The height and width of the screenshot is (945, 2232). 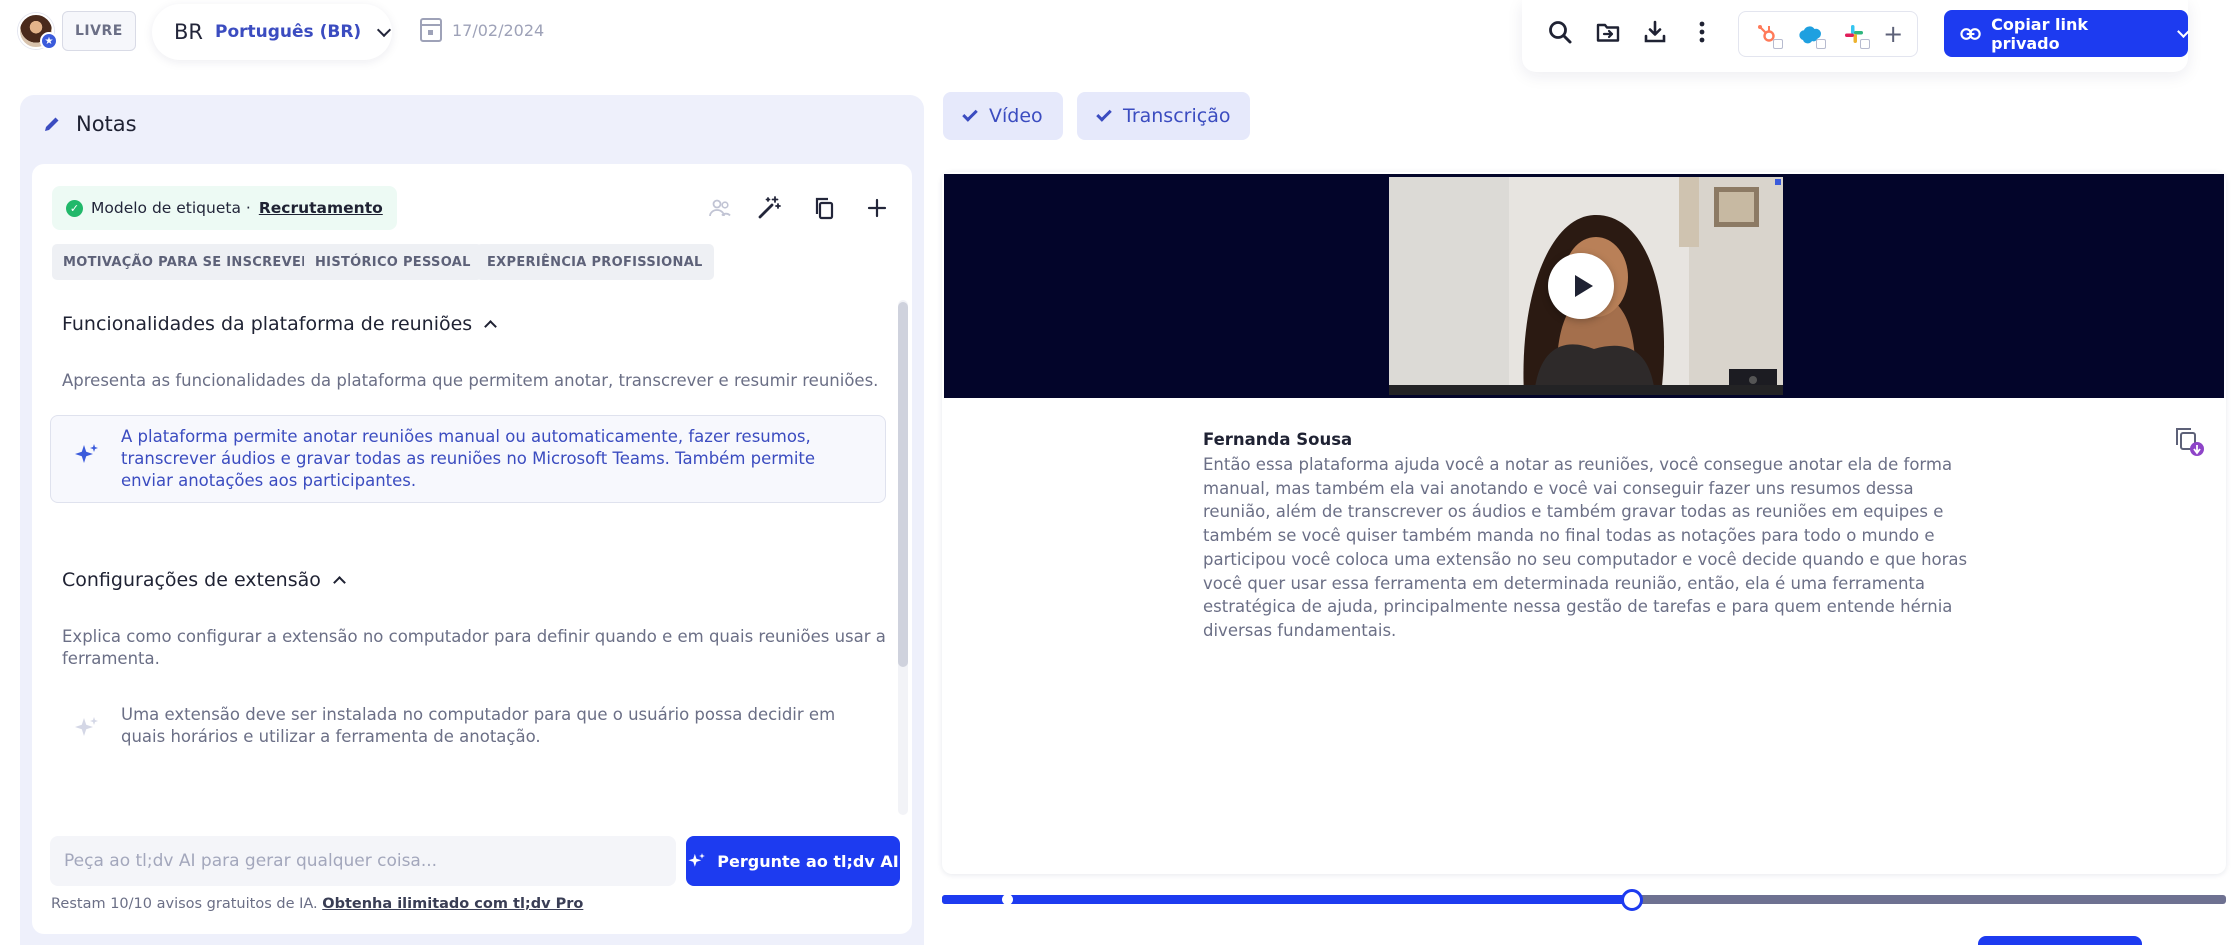 What do you see at coordinates (1631, 900) in the screenshot?
I see `progress-knob` at bounding box center [1631, 900].